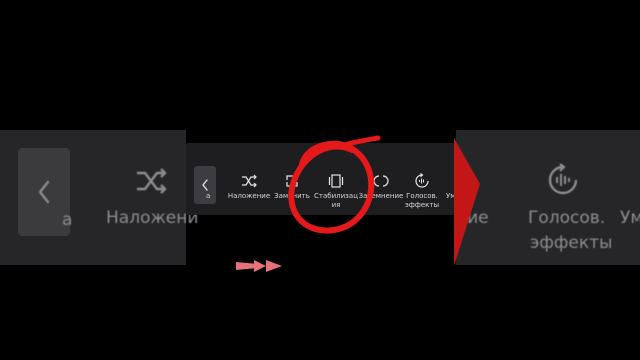 The width and height of the screenshot is (640, 360). What do you see at coordinates (422, 200) in the screenshot?
I see `tool-voice-effects-label: Голосов. эффекты` at bounding box center [422, 200].